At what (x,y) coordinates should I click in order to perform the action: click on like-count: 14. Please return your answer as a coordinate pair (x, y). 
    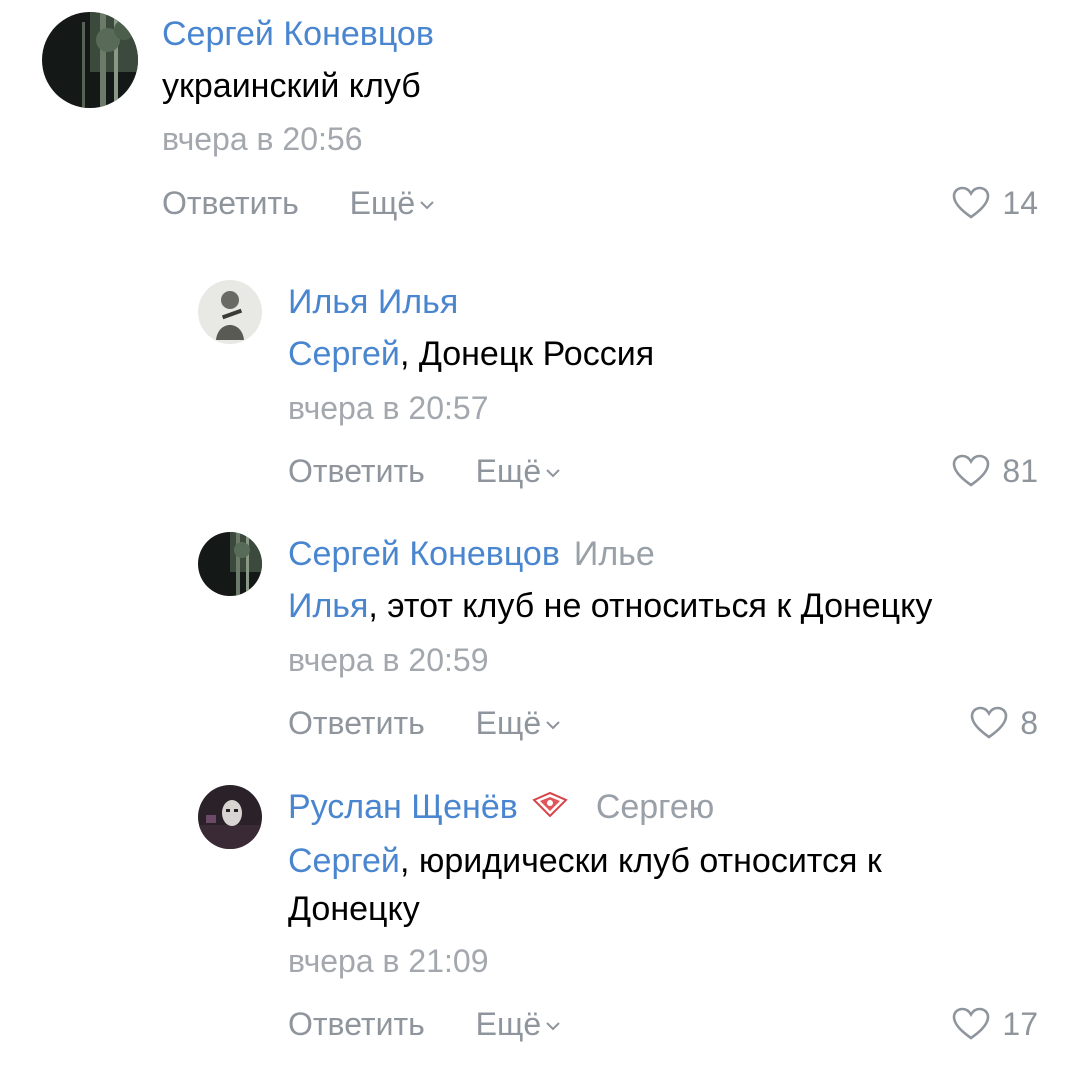
    Looking at the image, I should click on (1020, 203).